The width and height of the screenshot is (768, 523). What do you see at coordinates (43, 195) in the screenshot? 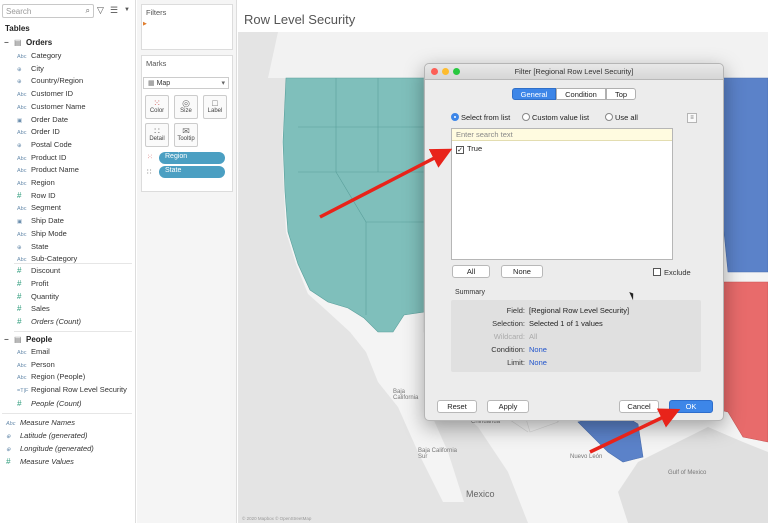
I see `field-name: Row ID` at bounding box center [43, 195].